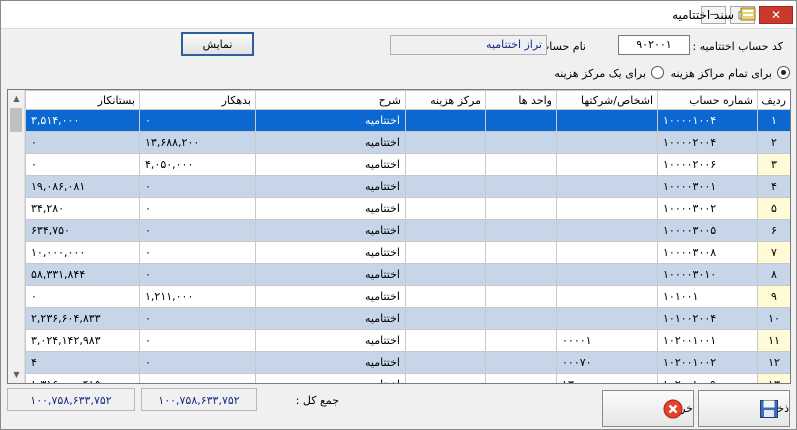 The height and width of the screenshot is (430, 797). Describe the element at coordinates (773, 120) in the screenshot. I see `row-number-cell: ۱` at that location.